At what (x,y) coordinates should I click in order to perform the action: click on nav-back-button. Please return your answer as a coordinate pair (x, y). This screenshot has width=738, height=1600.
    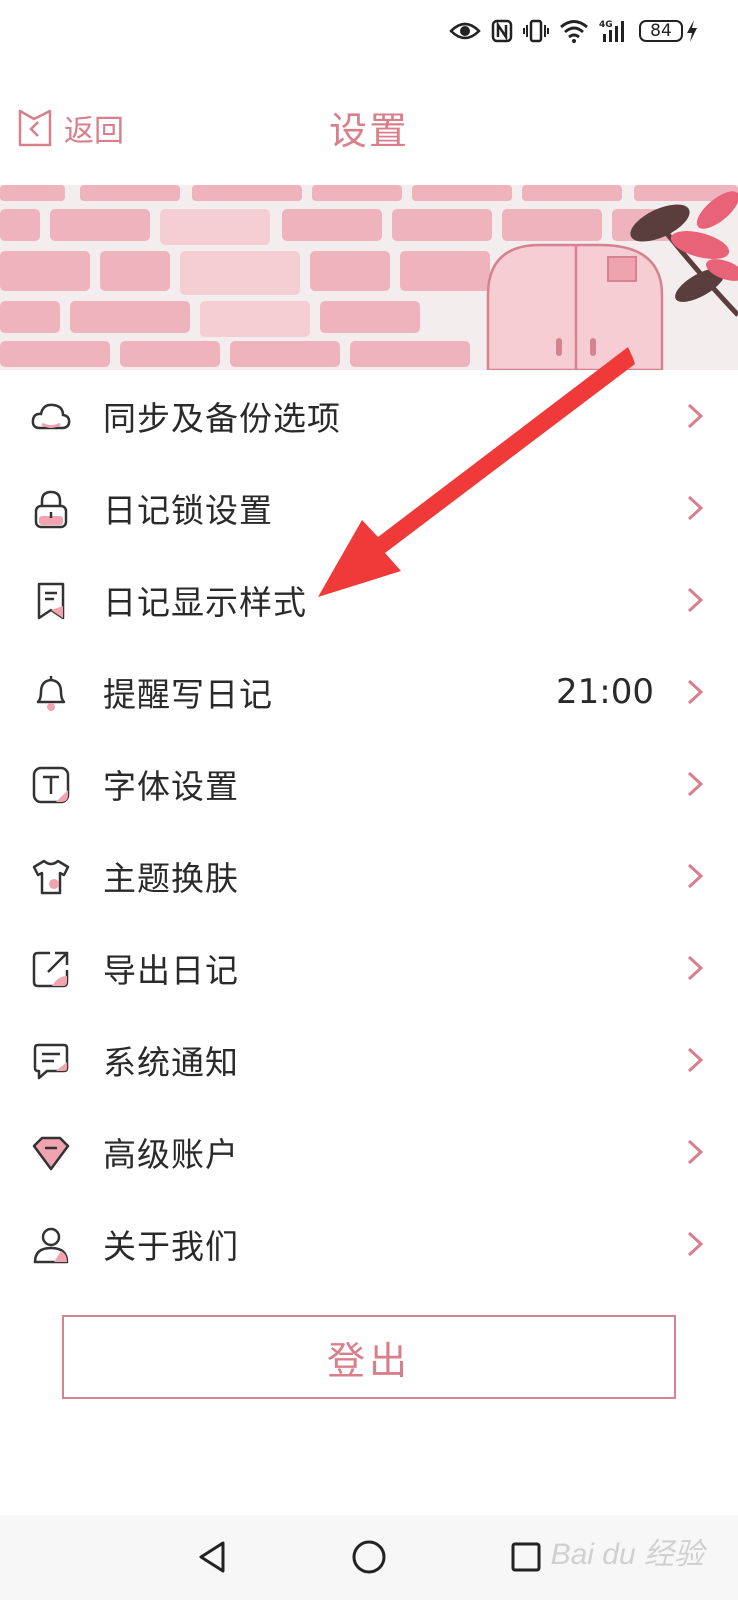
    Looking at the image, I should click on (212, 1557).